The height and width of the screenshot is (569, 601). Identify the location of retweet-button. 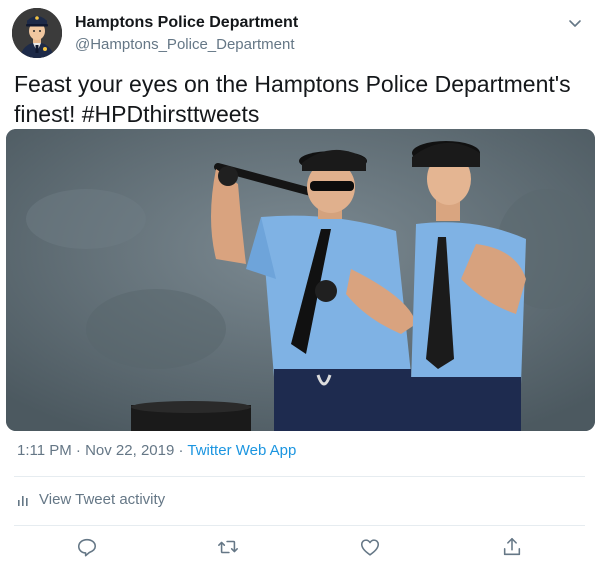
(229, 548).